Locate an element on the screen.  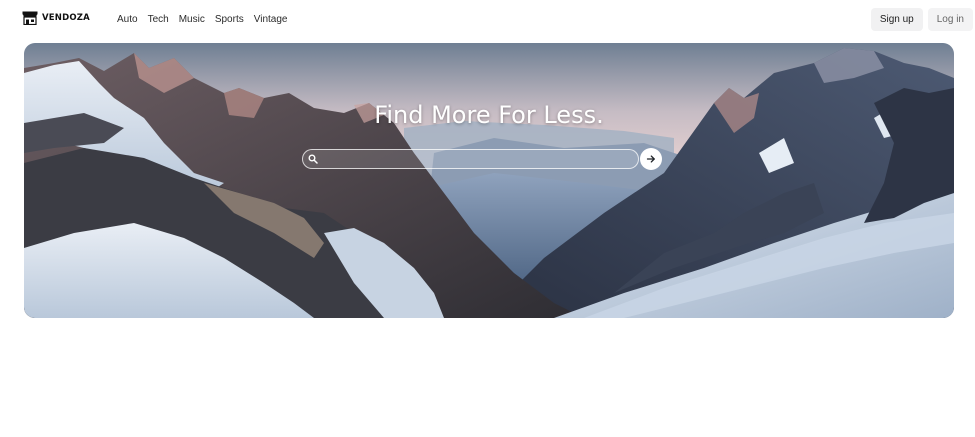
category-nav: Auto Tech Music Sports Vintage is located at coordinates (202, 19).